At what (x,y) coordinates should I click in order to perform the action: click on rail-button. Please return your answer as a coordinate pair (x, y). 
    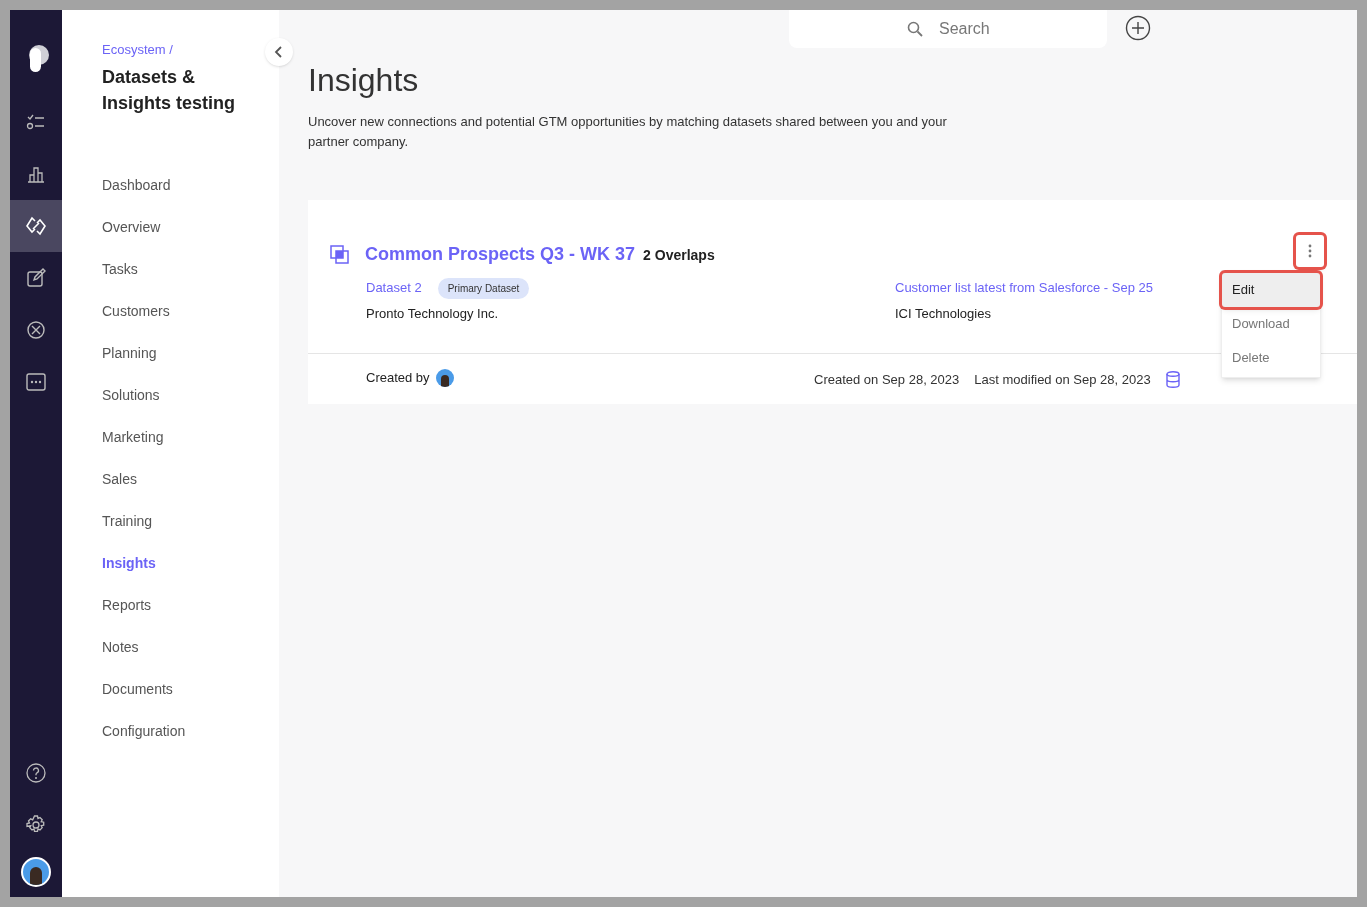
    Looking at the image, I should click on (36, 226).